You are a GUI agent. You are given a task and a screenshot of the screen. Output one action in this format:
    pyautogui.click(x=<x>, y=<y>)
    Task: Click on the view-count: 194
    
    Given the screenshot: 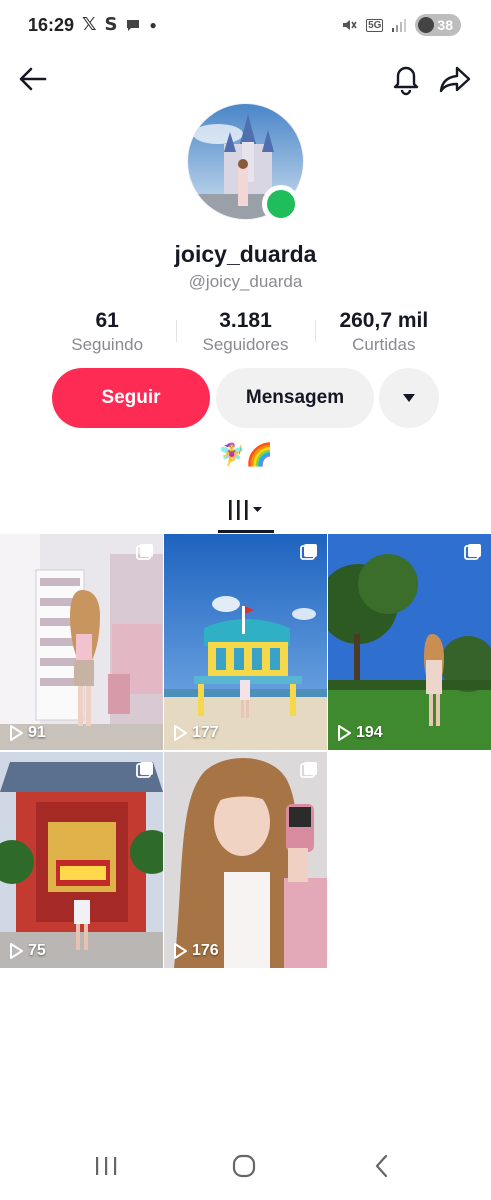 What is the action you would take?
    pyautogui.click(x=360, y=733)
    